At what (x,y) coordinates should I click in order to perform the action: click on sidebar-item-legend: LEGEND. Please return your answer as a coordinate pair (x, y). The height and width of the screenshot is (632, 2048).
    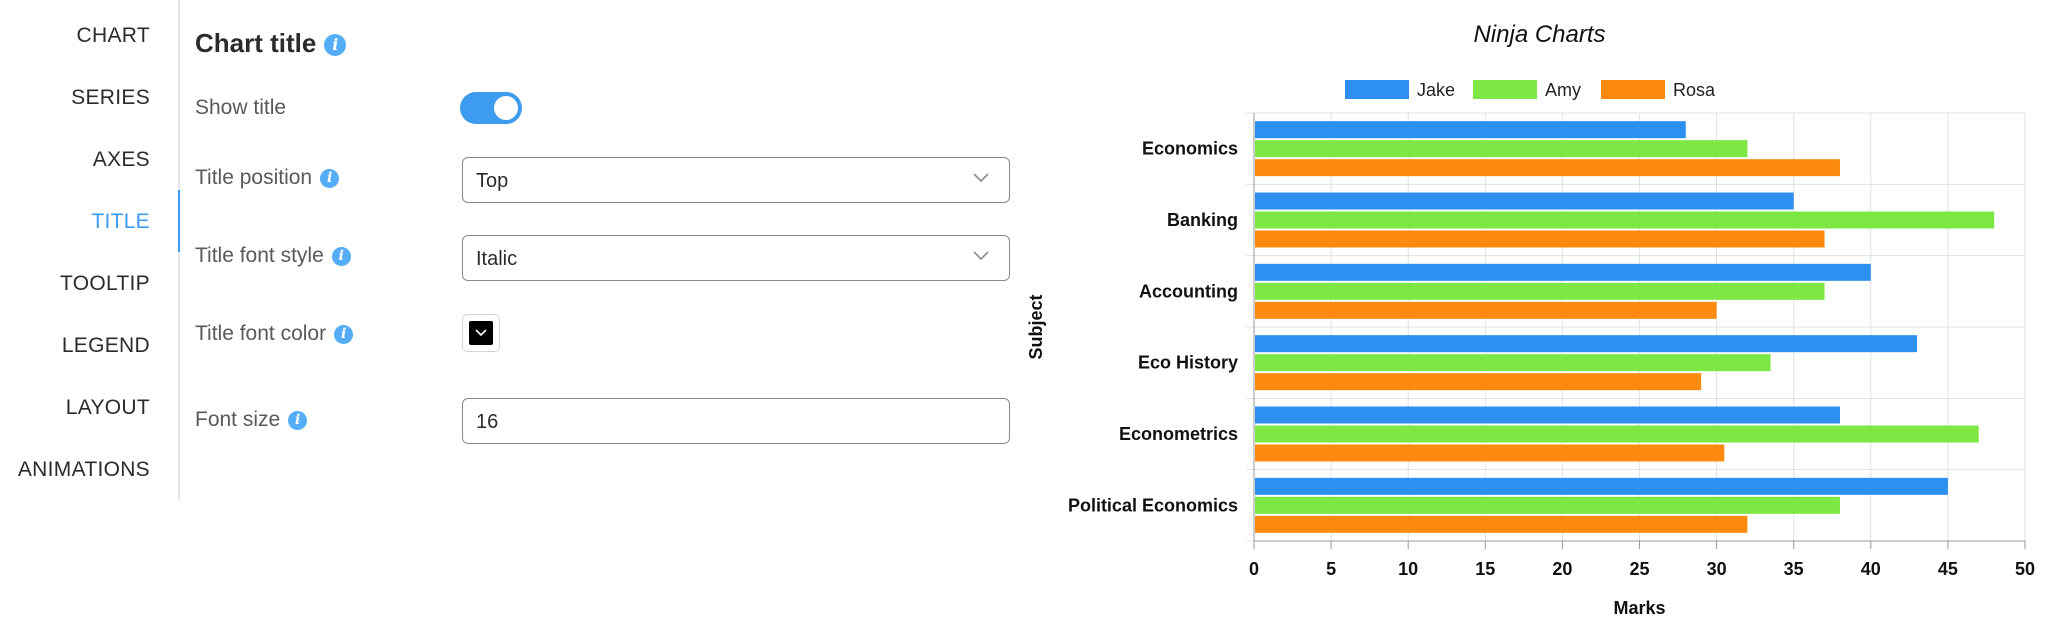
    Looking at the image, I should click on (106, 346).